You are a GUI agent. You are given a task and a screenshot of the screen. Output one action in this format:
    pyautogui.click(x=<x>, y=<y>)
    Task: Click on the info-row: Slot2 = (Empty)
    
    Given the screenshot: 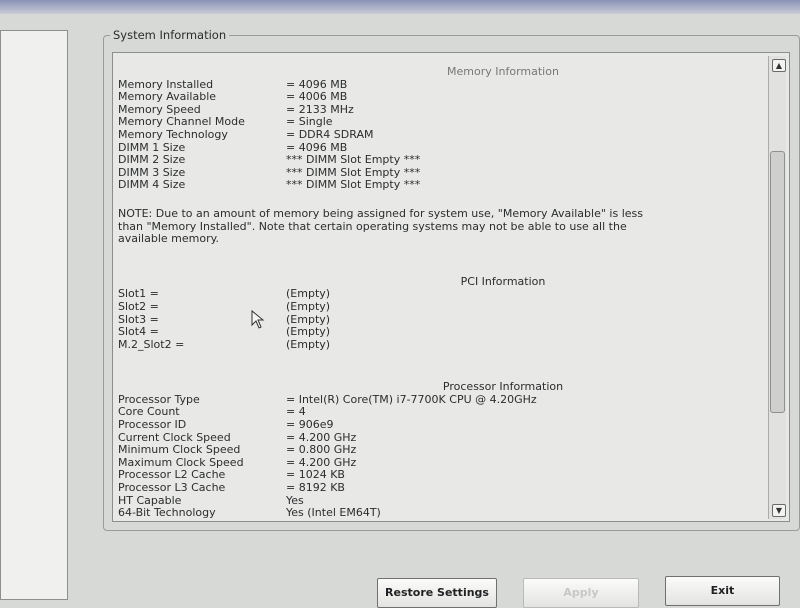 What is the action you would take?
    pyautogui.click(x=443, y=306)
    